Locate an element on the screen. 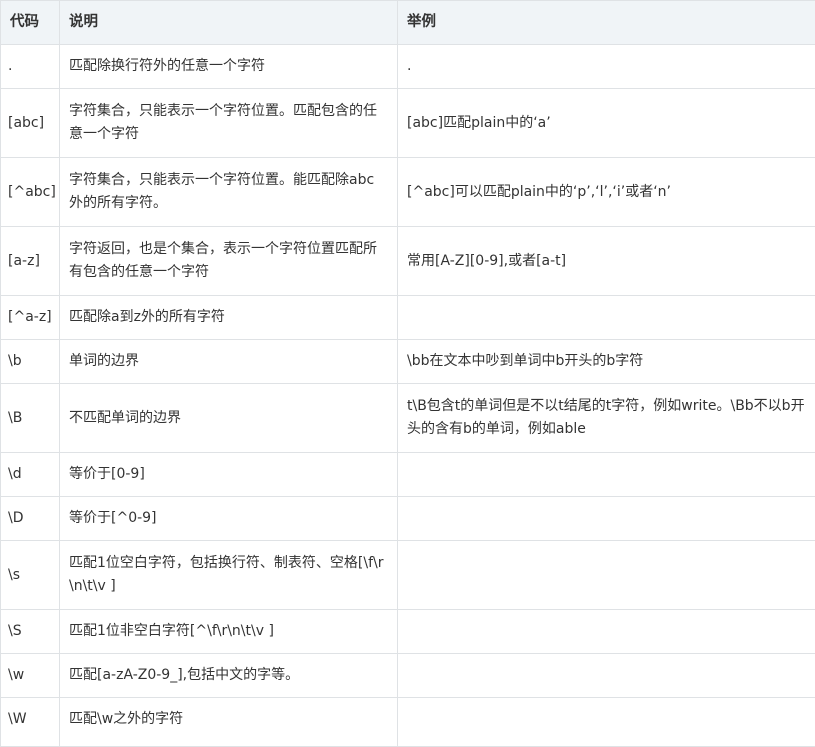 This screenshot has height=747, width=815. cell-example: 常用[A-Z][0-9],或者[a-t] is located at coordinates (606, 261).